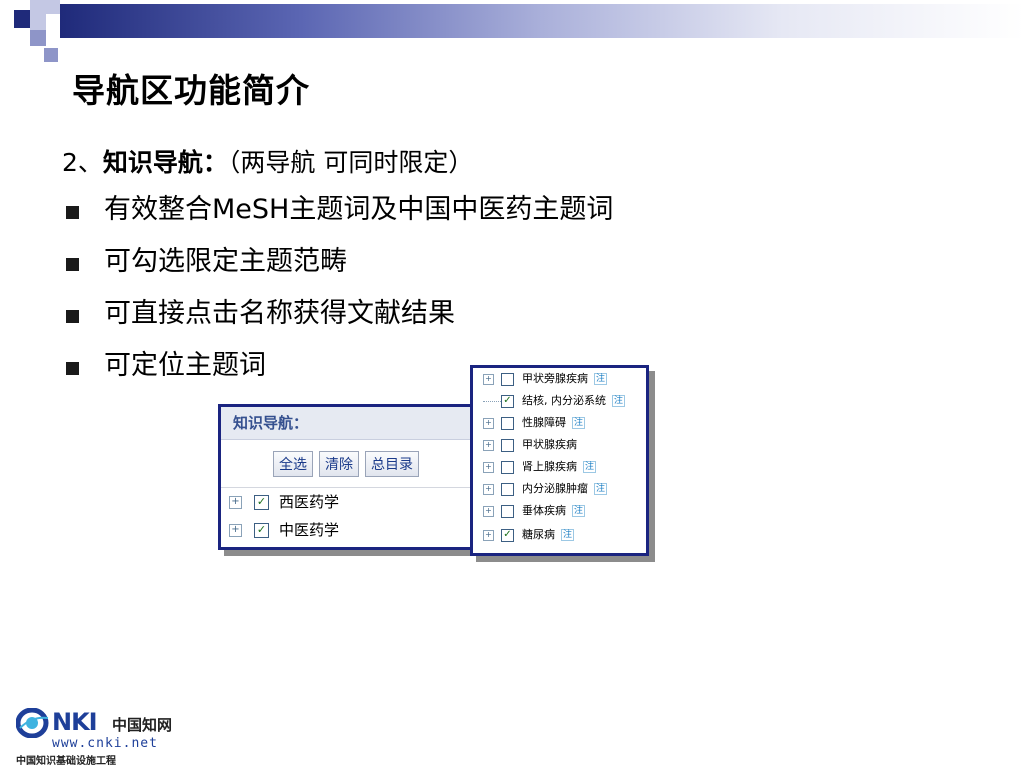  Describe the element at coordinates (309, 502) in the screenshot. I see `nav-item-label: 西医药学` at that location.